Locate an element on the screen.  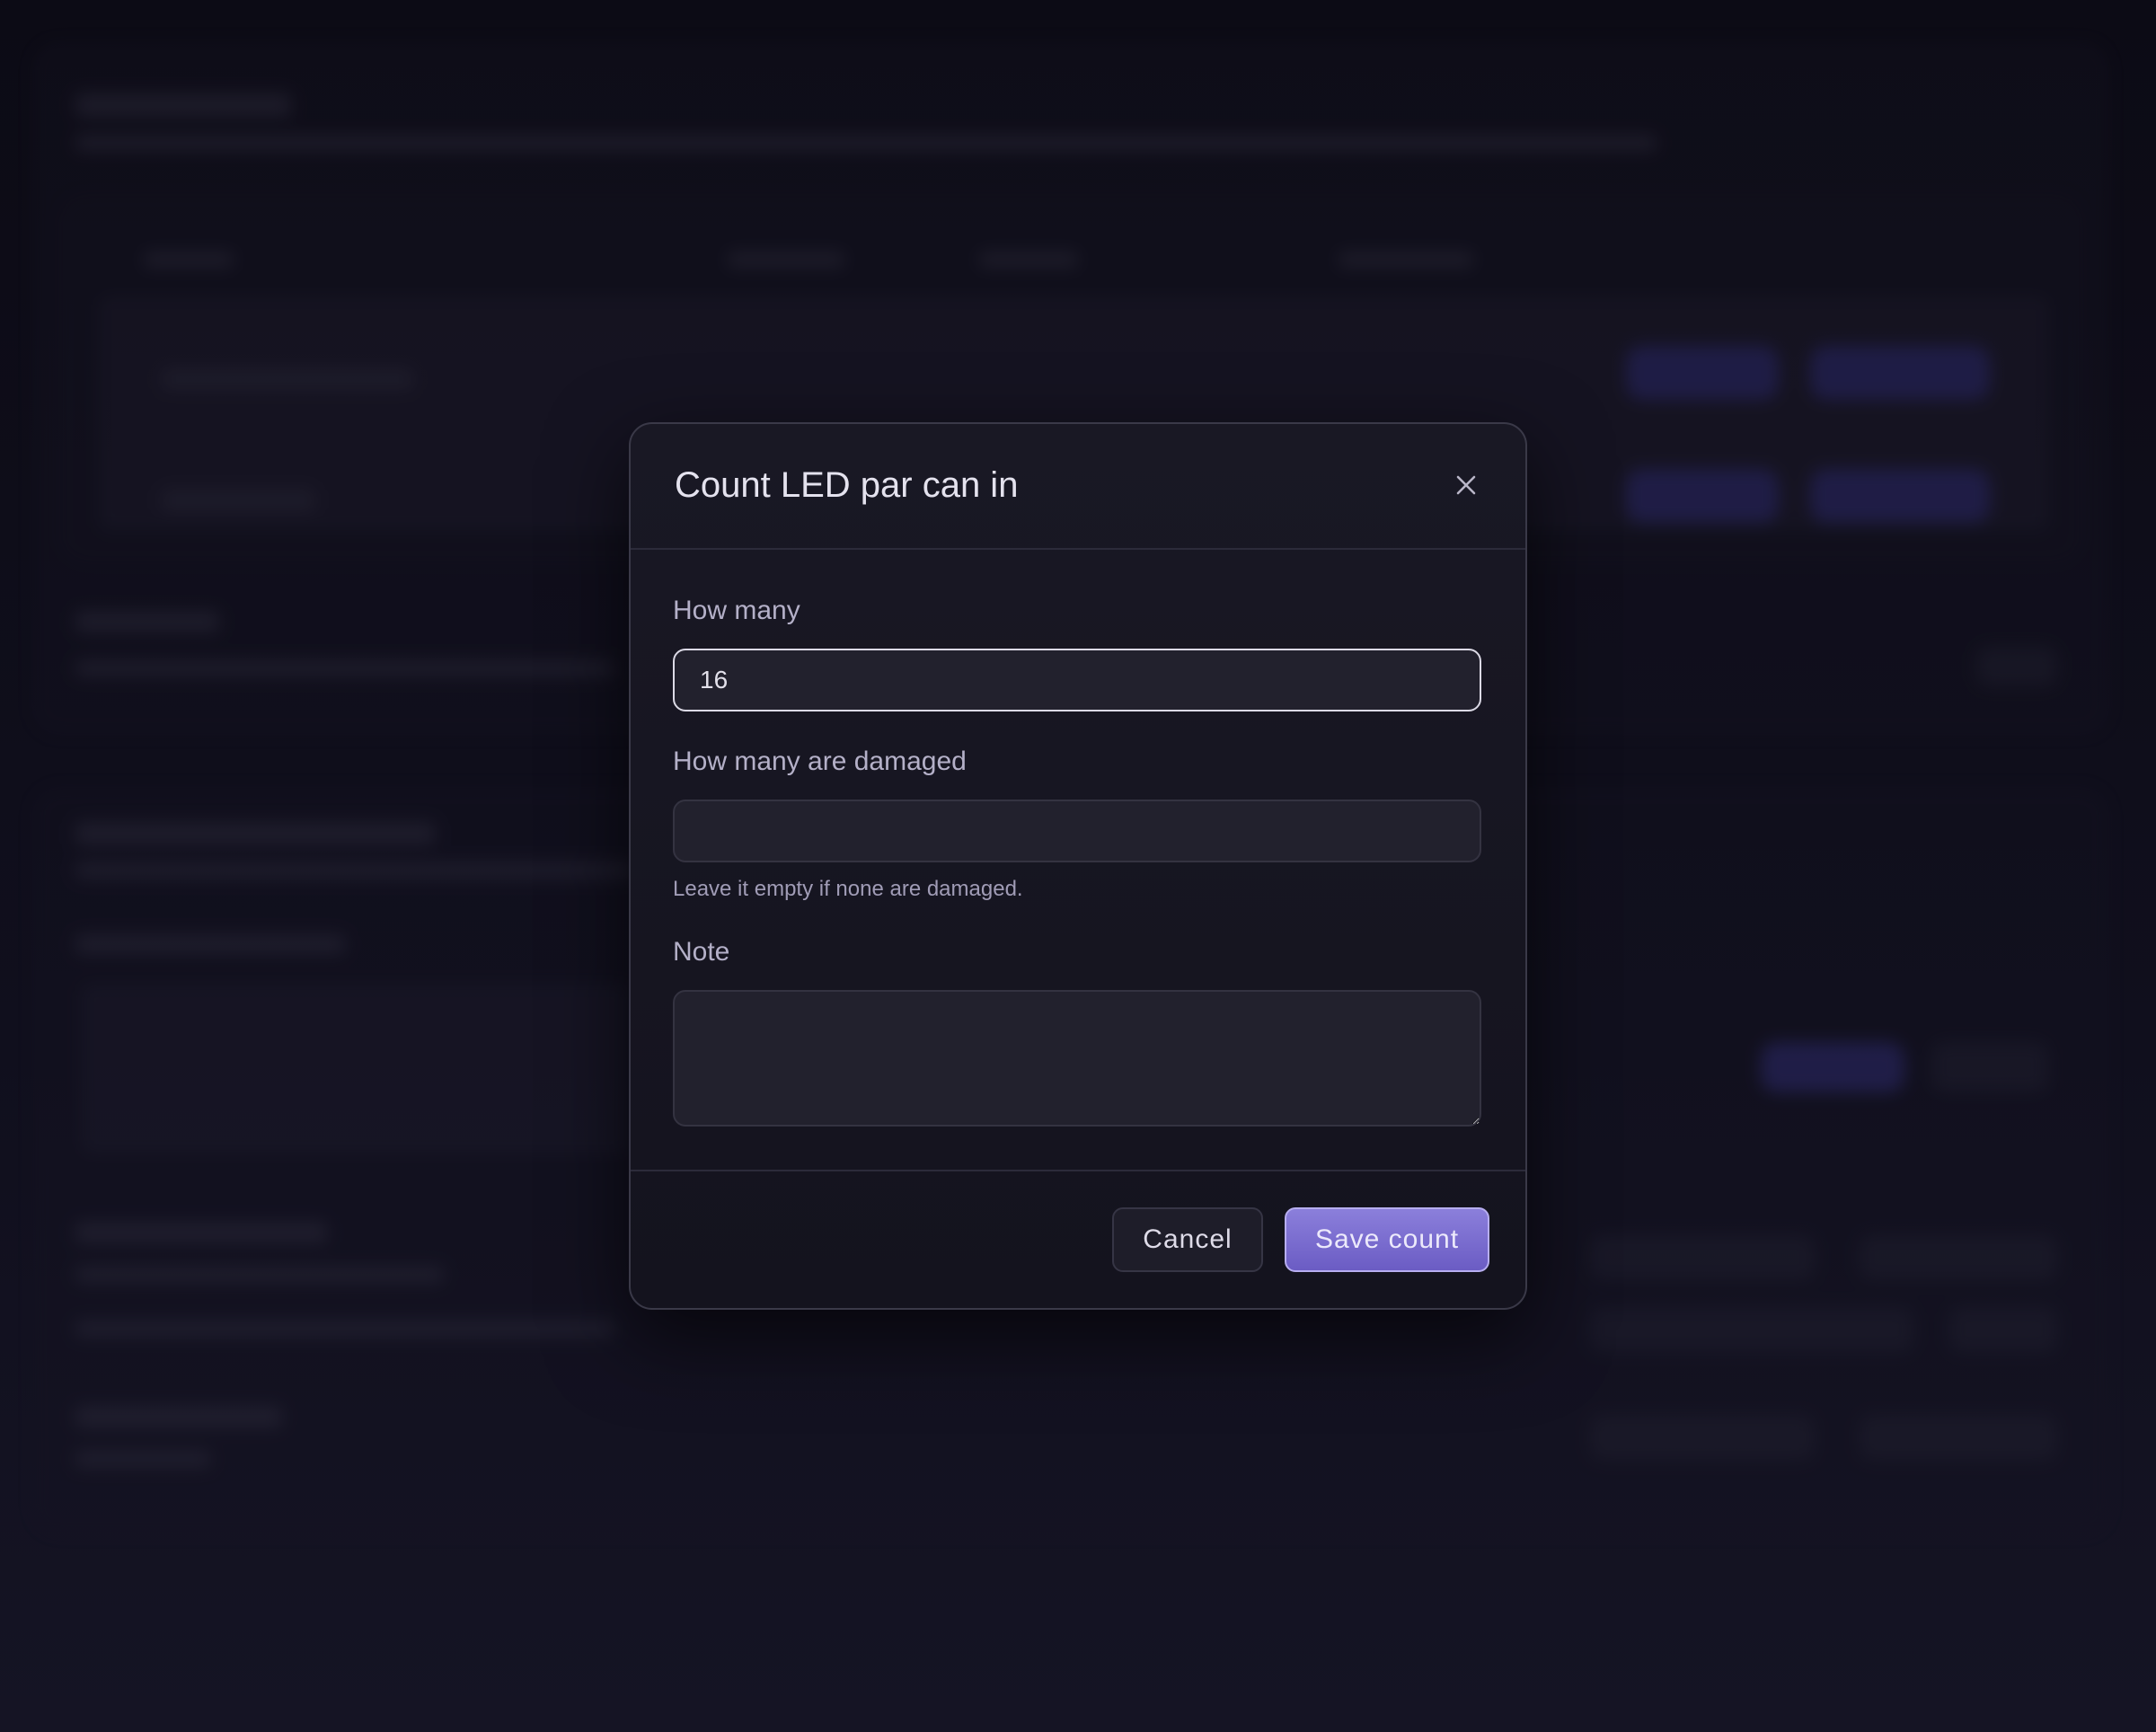
dialog-header: Count LED par can in is located at coordinates (1078, 487).